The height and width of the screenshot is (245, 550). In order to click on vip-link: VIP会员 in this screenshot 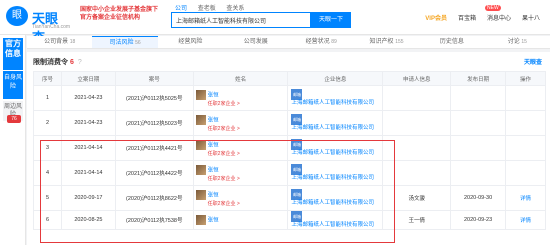, I will do `click(436, 17)`.